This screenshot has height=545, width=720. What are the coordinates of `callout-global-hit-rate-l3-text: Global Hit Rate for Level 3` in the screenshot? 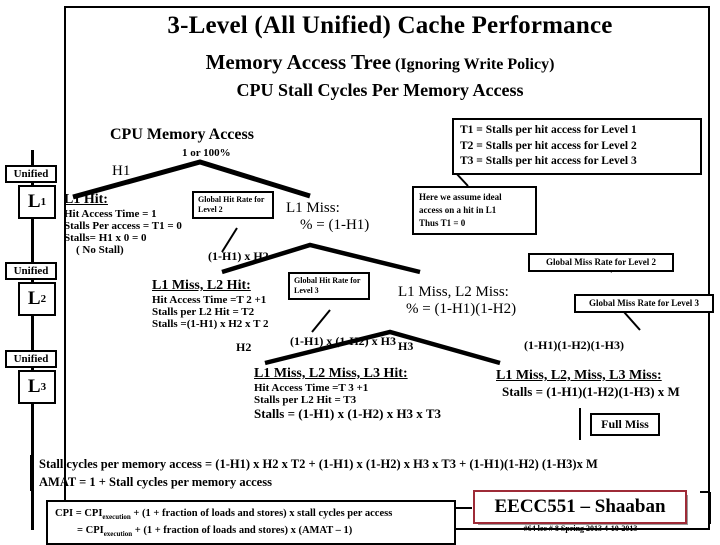 It's located at (327, 285).